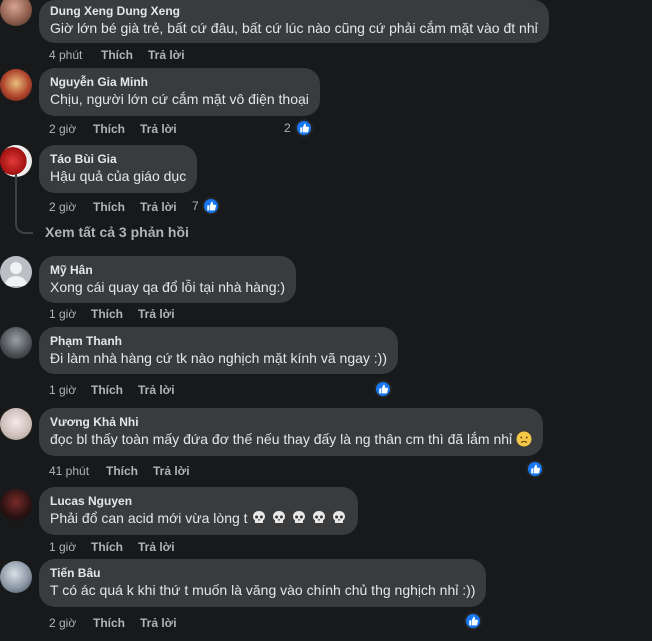  I want to click on comment-author: Lucas Nguyen, so click(198, 501).